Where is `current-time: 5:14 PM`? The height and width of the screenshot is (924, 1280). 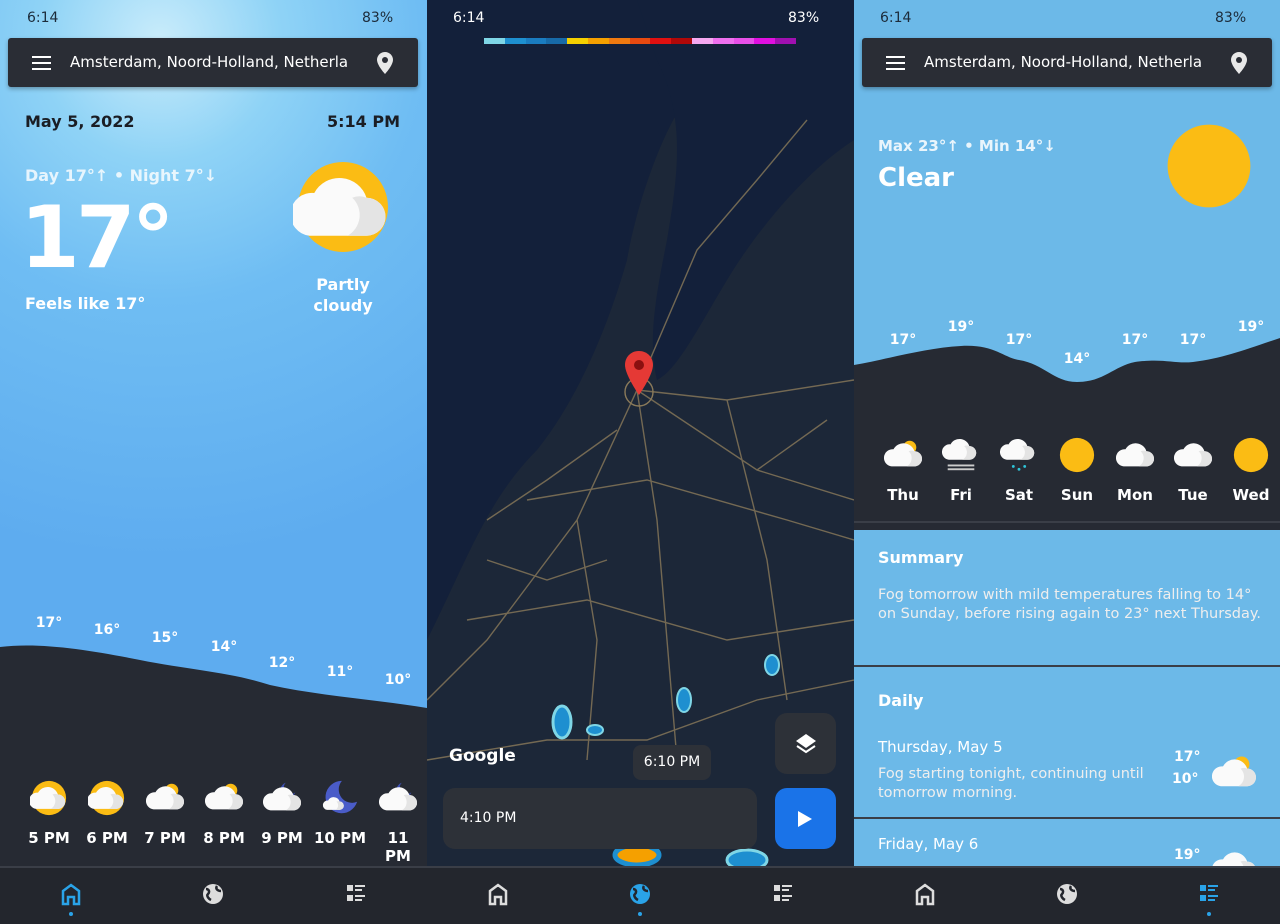
current-time: 5:14 PM is located at coordinates (363, 121).